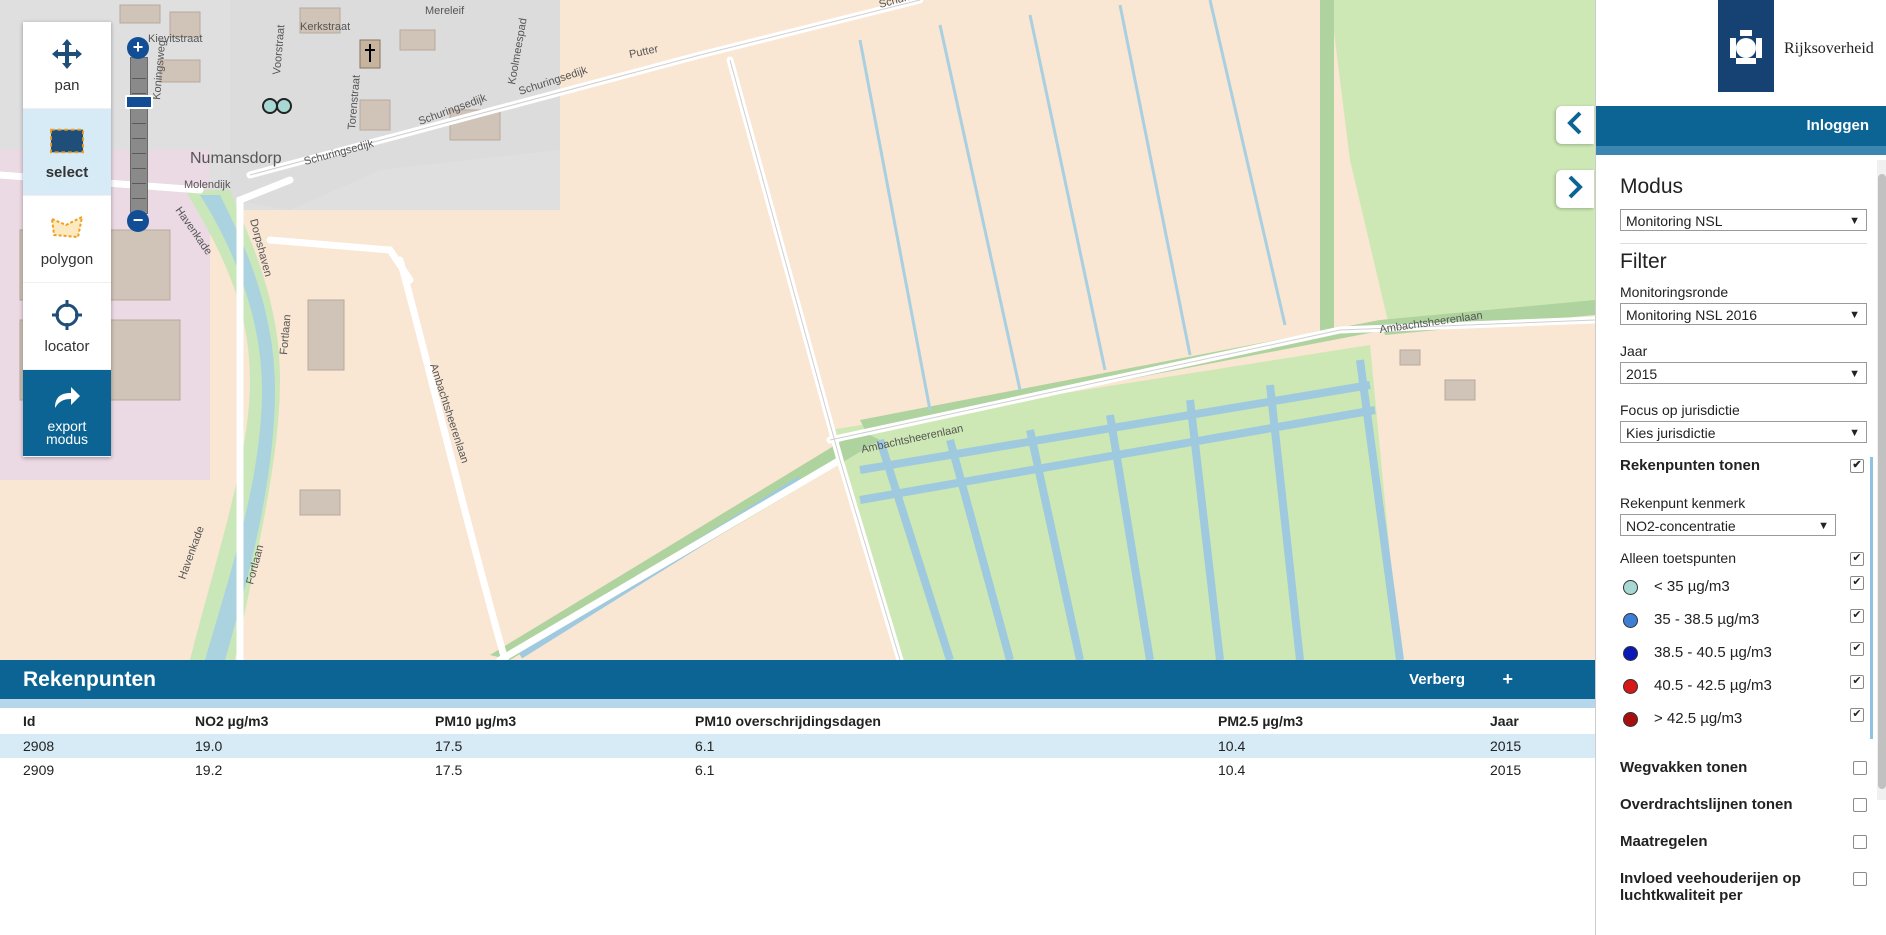 This screenshot has height=935, width=1886. Describe the element at coordinates (1860, 768) in the screenshot. I see `wegvakken-checkbox` at that location.